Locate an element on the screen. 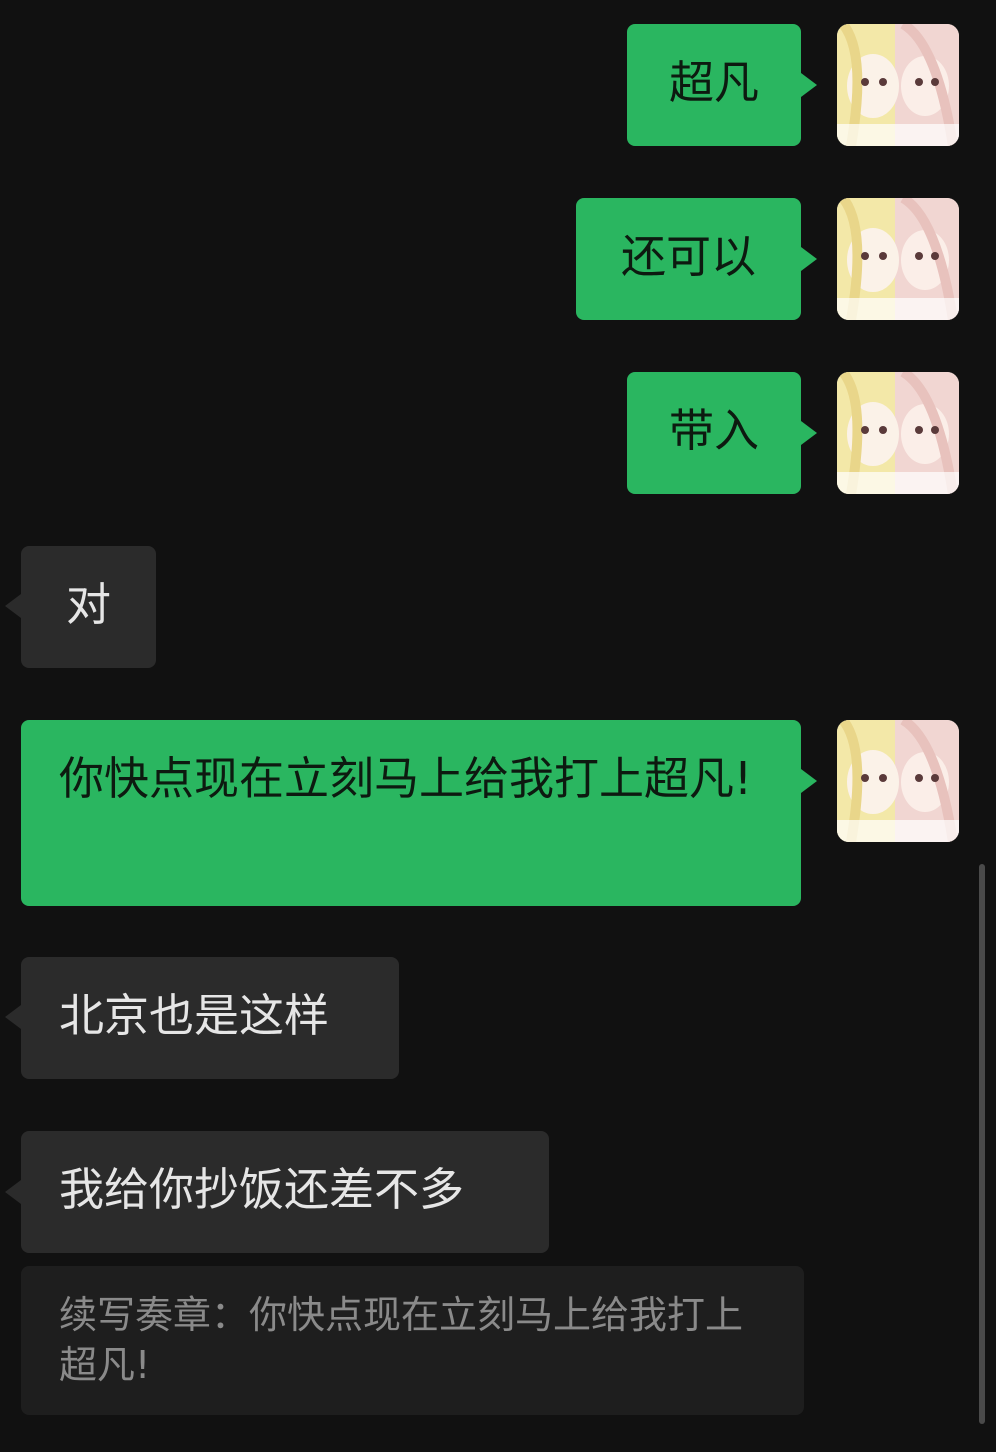 The image size is (996, 1452). outgoing-message-bubble: 带入 is located at coordinates (714, 433).